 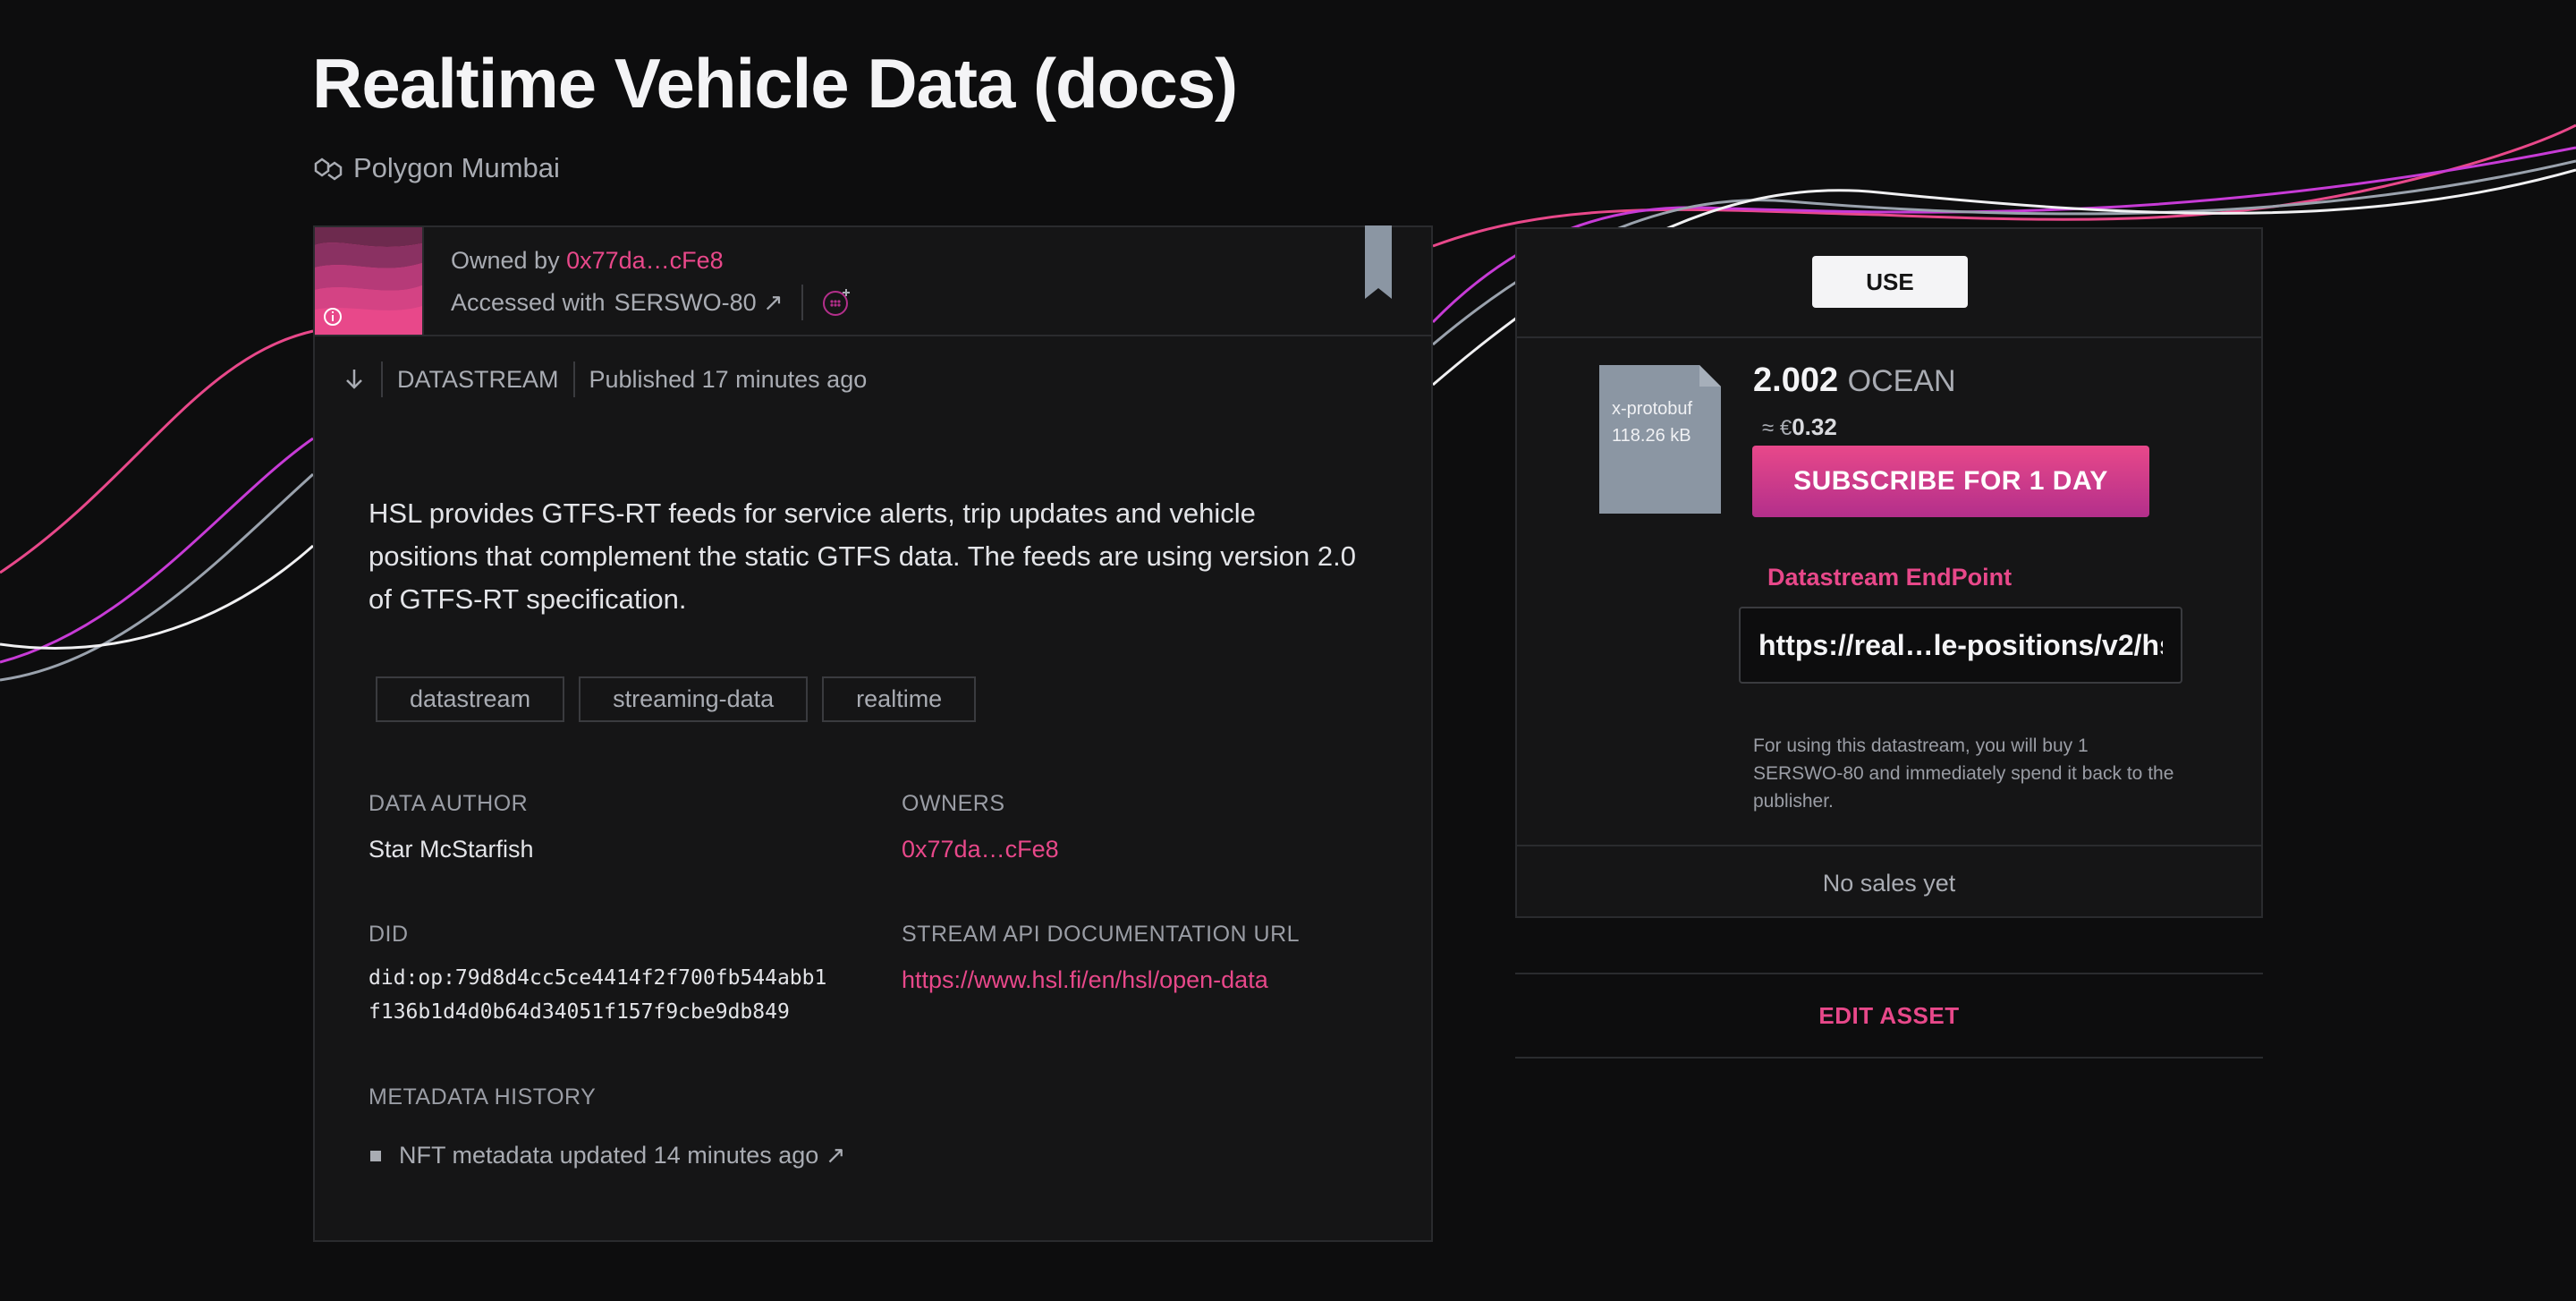 What do you see at coordinates (451, 849) in the screenshot?
I see `data-author-value: Star McStarfish` at bounding box center [451, 849].